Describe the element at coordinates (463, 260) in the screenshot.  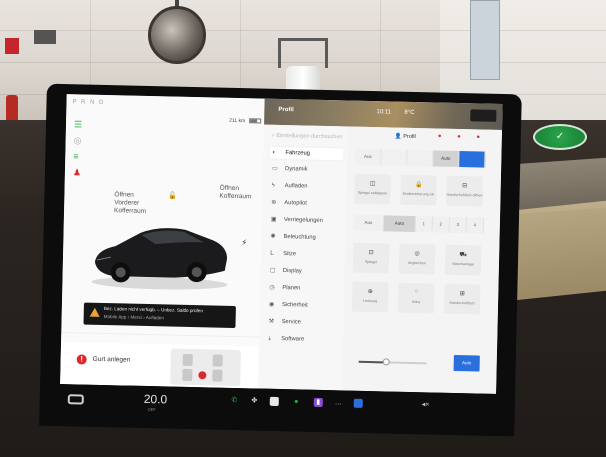
I see `car-wash-tile: ⛟ Waschanlage` at that location.